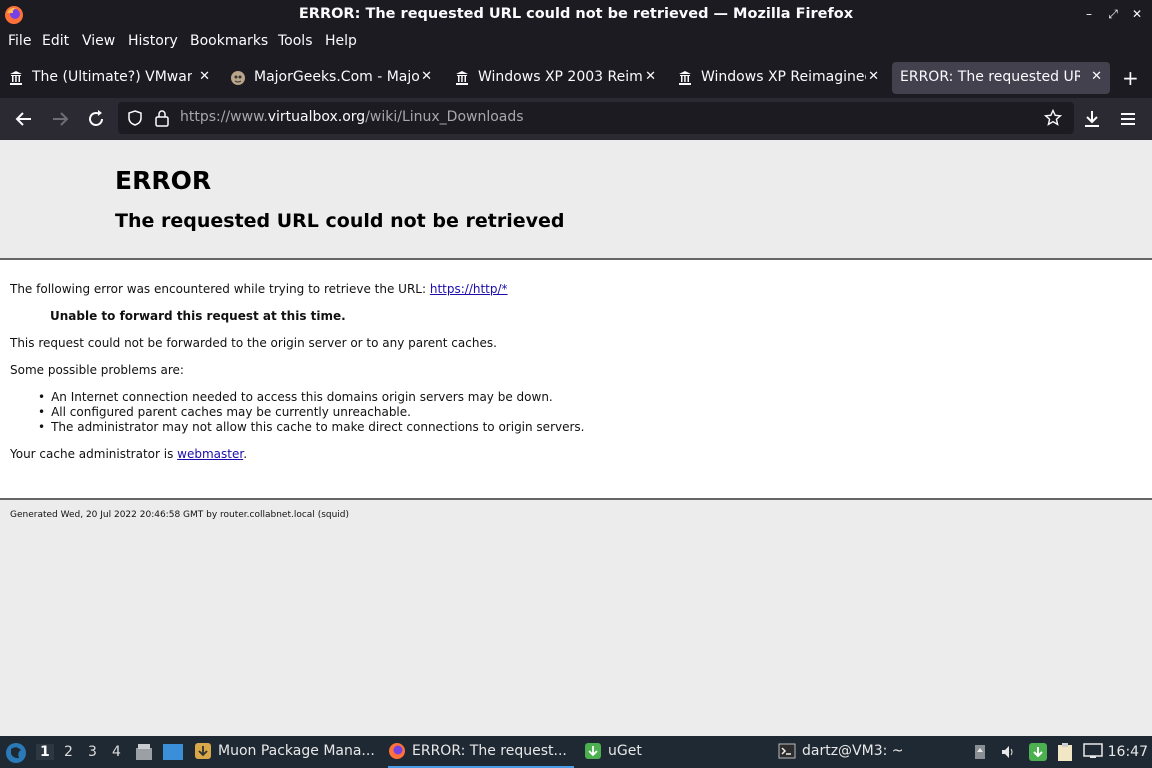 Image resolution: width=1152 pixels, height=768 pixels. Describe the element at coordinates (341, 41) in the screenshot. I see `menu-help: Help` at that location.